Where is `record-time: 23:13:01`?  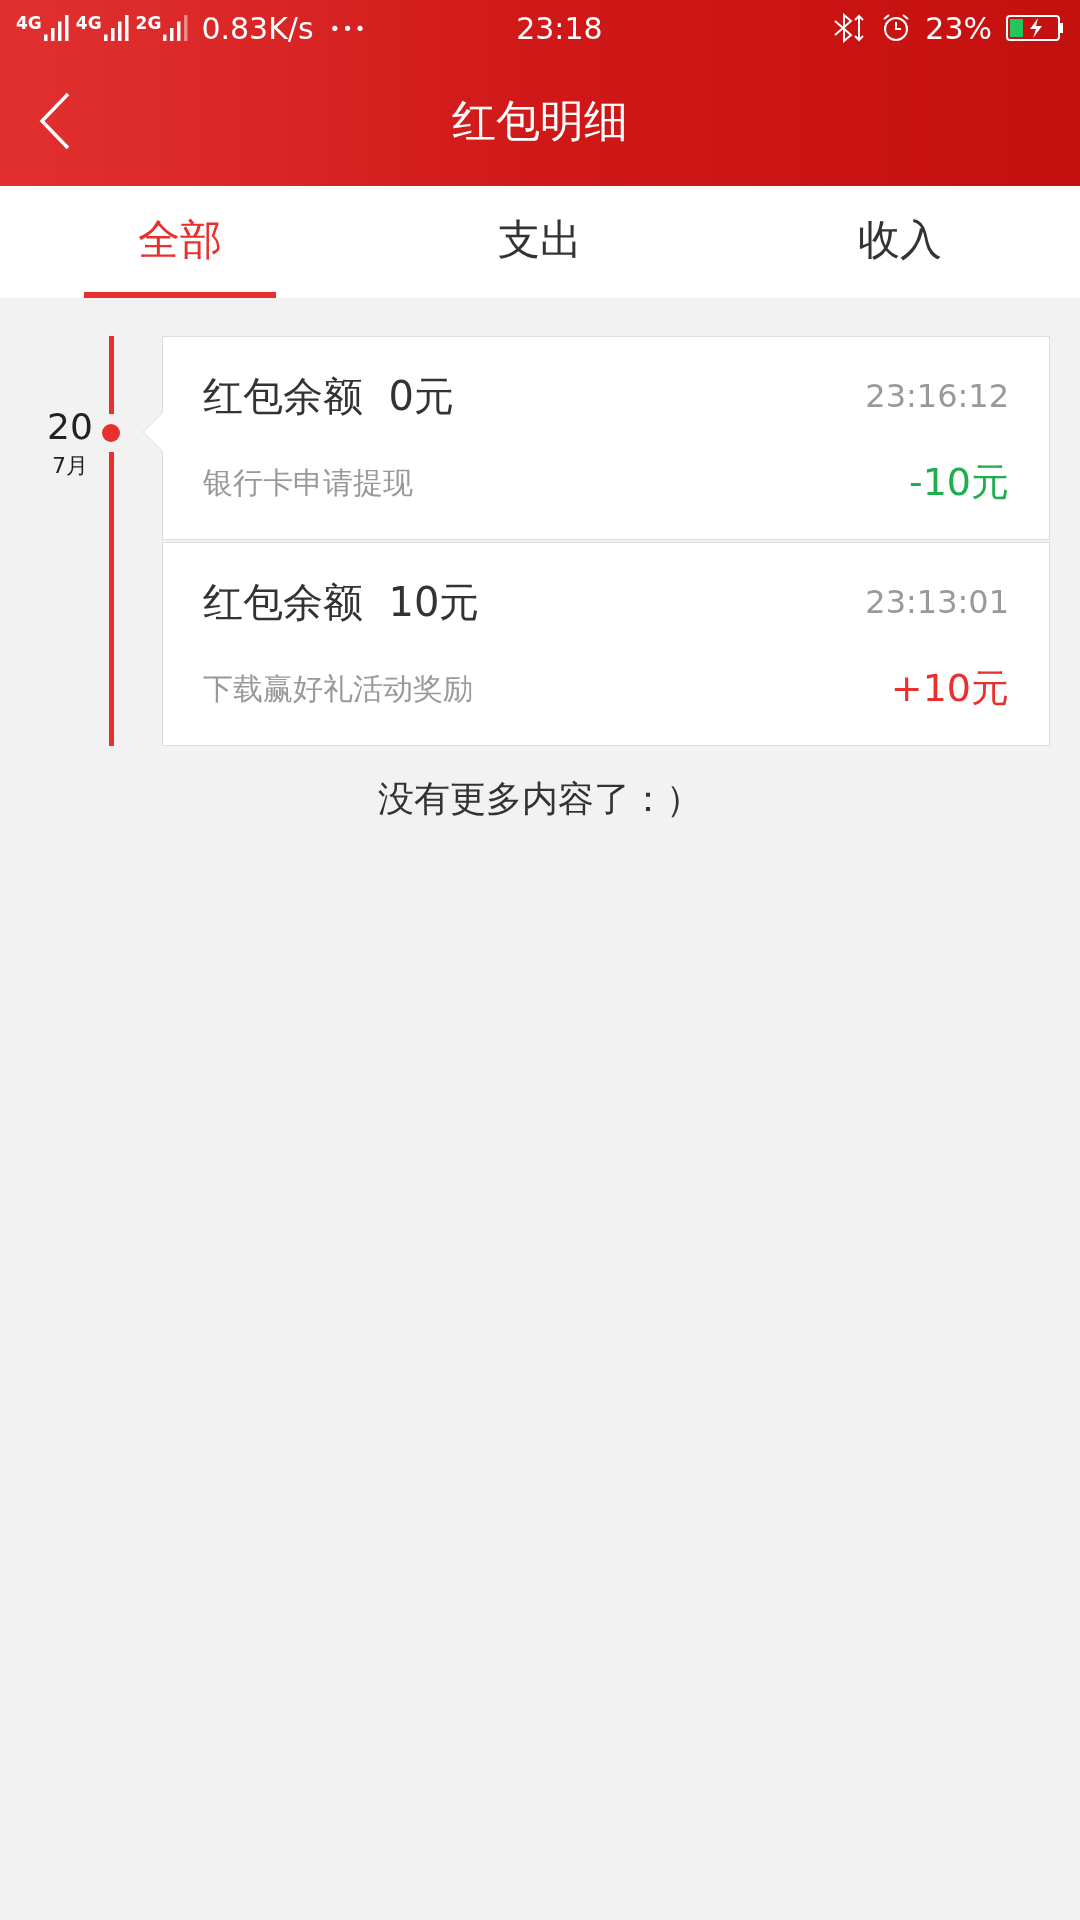
record-time: 23:13:01 is located at coordinates (937, 602).